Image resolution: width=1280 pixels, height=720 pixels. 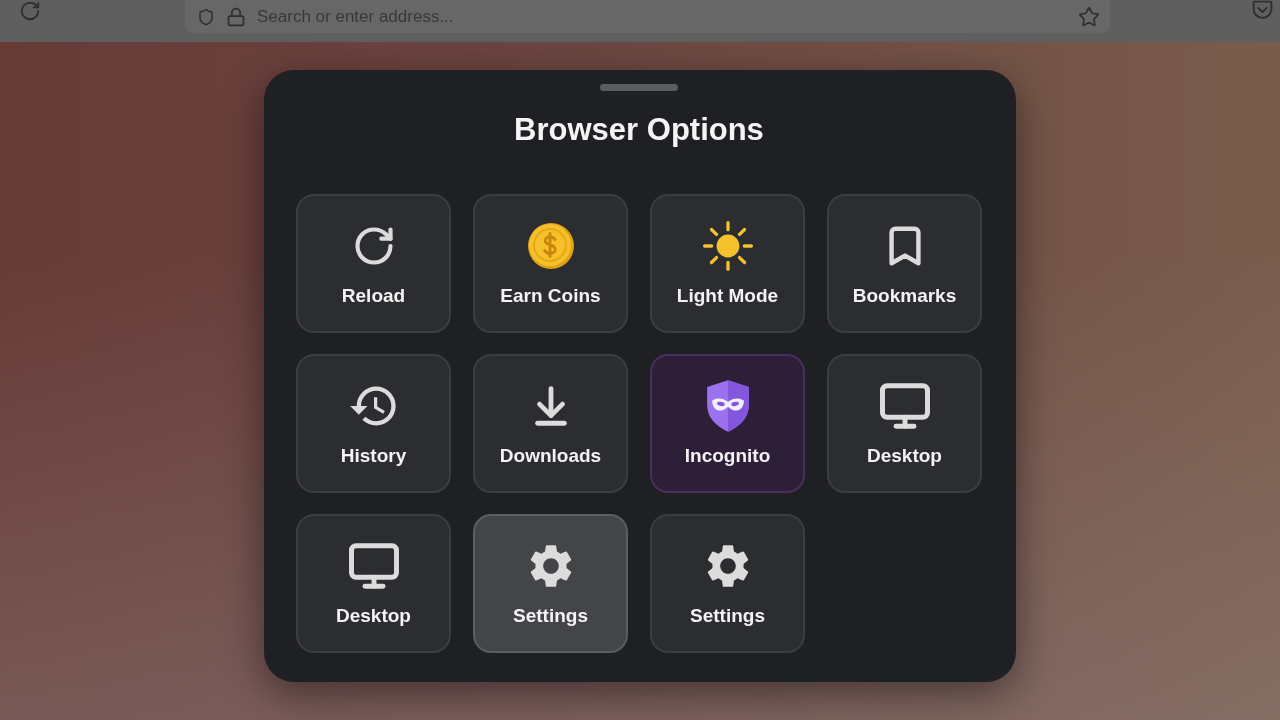 What do you see at coordinates (727, 246) in the screenshot?
I see `sun-icon` at bounding box center [727, 246].